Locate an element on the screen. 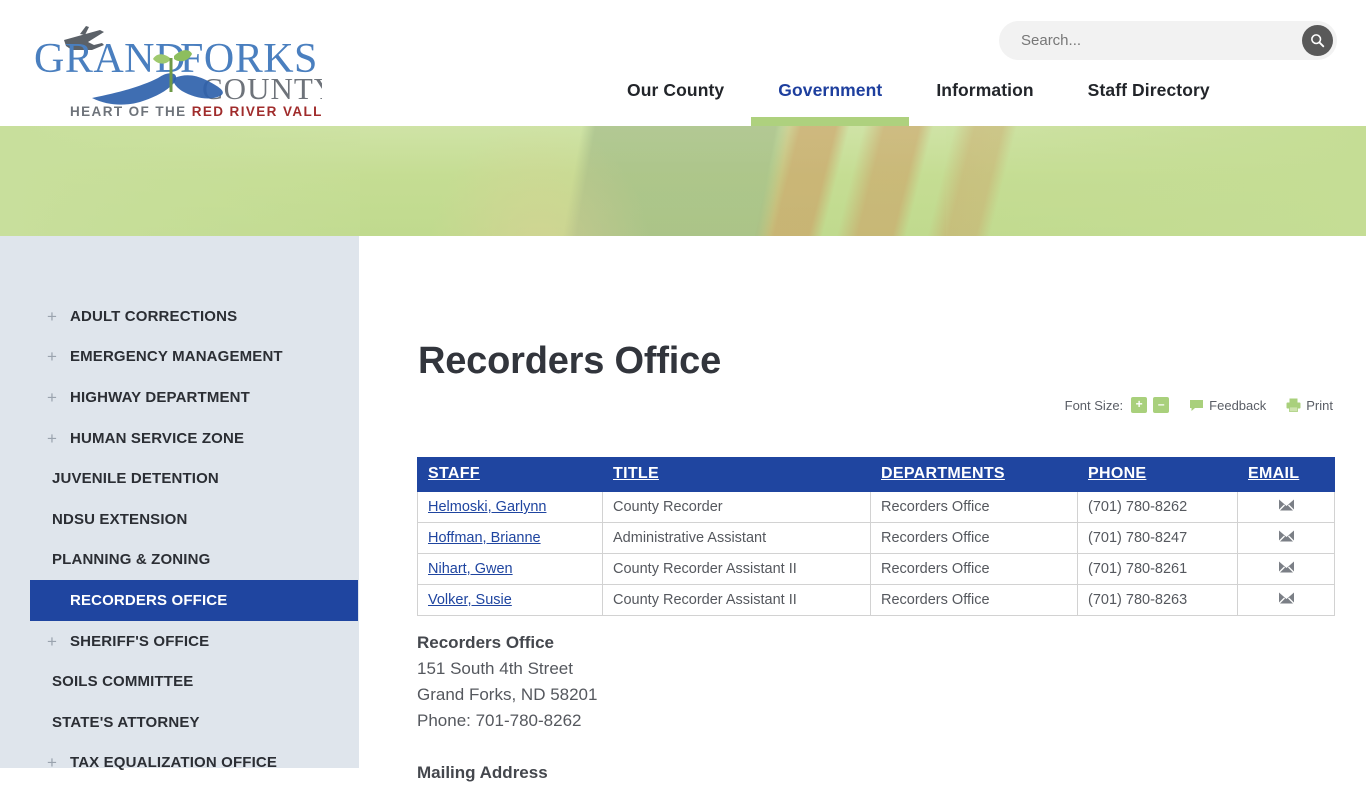 Image resolution: width=1366 pixels, height=786 pixels. column-header-email-label: EMAIL is located at coordinates (1274, 473).